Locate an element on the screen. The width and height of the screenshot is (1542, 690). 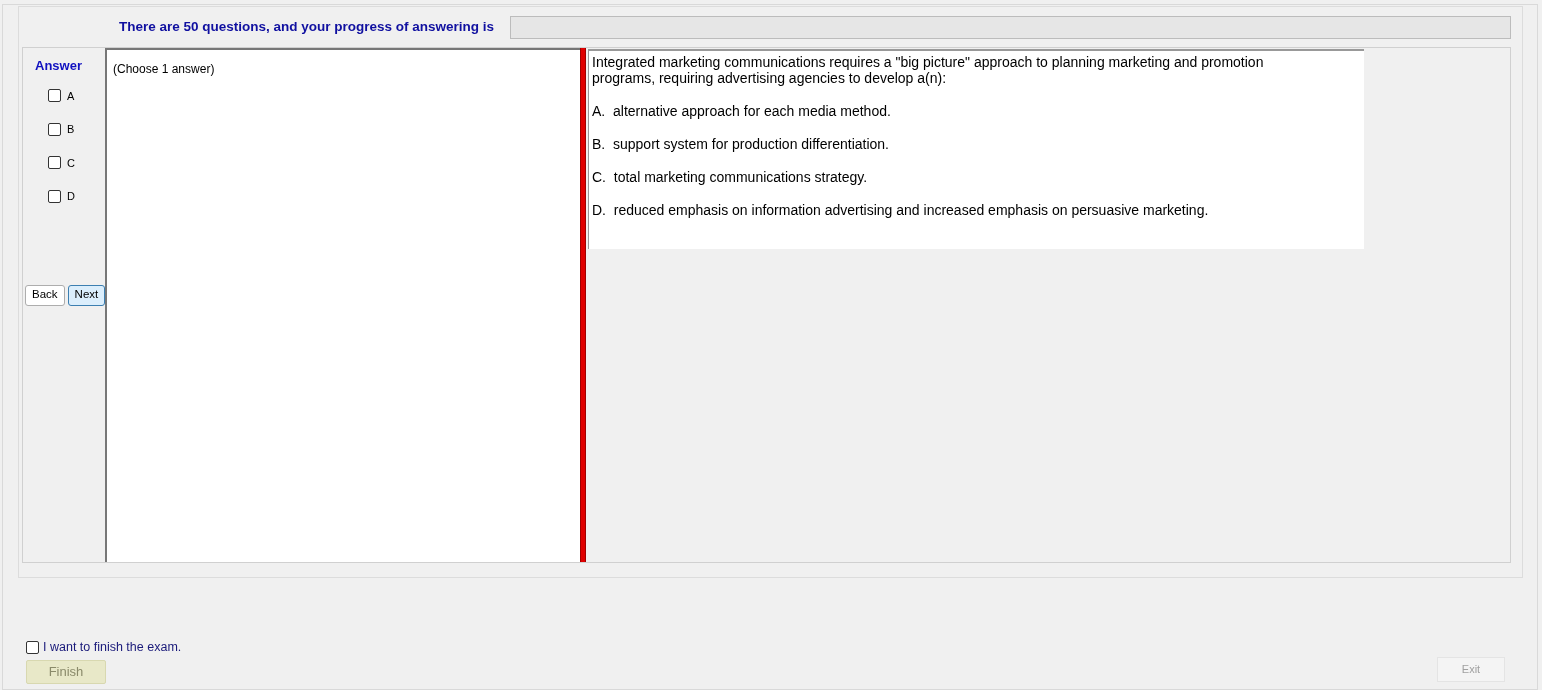
progress-caption: There are 50 questions, and your progress of answering is is located at coordinates (307, 26).